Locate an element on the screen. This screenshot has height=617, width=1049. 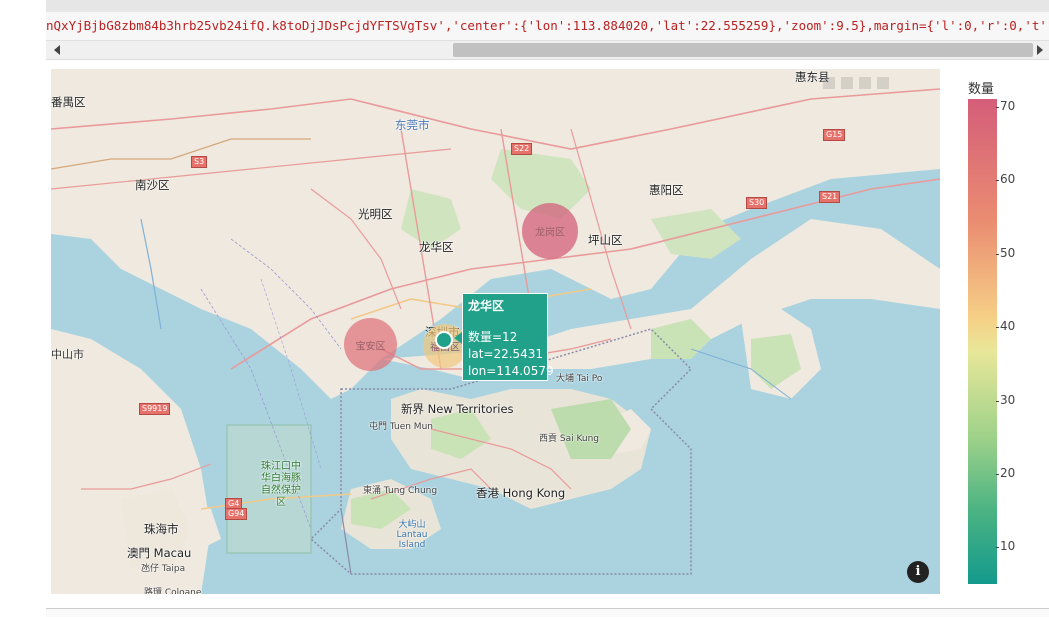
place-huiyang: 惠阳区 is located at coordinates (666, 190).